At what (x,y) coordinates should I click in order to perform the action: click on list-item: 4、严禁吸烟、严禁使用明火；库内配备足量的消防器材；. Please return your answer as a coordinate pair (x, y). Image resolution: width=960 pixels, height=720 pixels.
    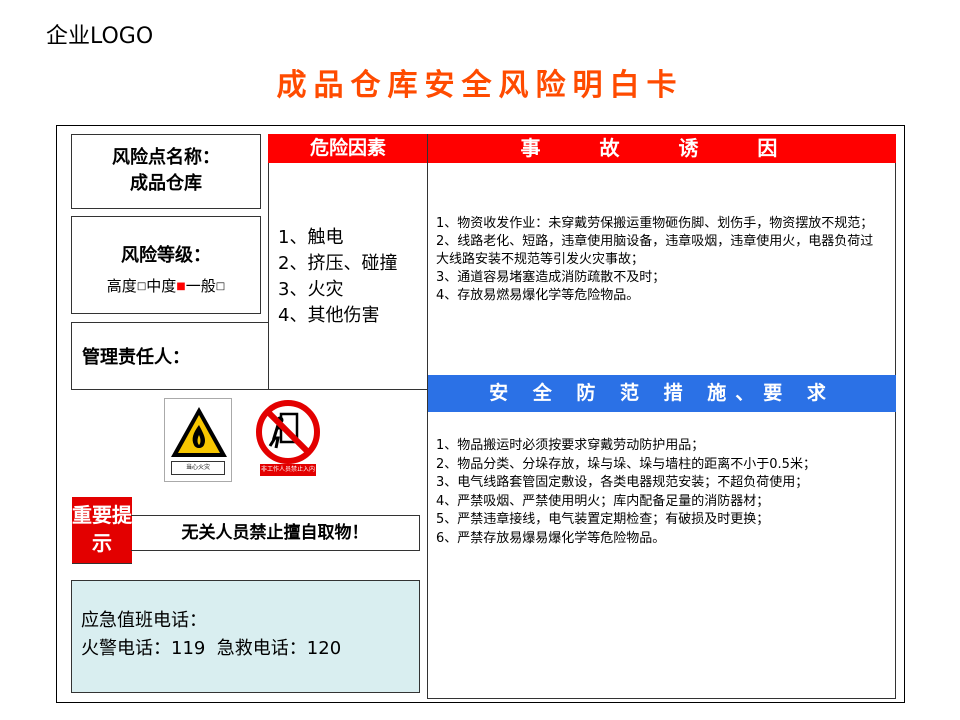
    Looking at the image, I should click on (603, 501).